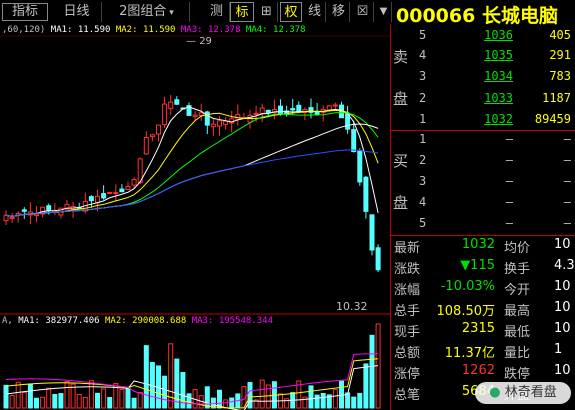 This screenshot has height=410, width=575. What do you see at coordinates (495, 55) in the screenshot?
I see `ask-row-4: 4 1035 291` at bounding box center [495, 55].